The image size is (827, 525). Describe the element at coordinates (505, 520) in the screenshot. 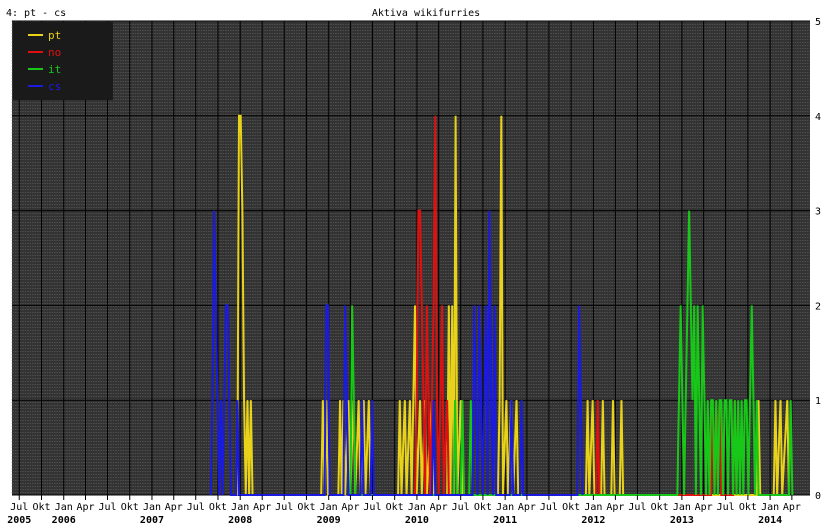

I see `x-year-label: 2011` at that location.